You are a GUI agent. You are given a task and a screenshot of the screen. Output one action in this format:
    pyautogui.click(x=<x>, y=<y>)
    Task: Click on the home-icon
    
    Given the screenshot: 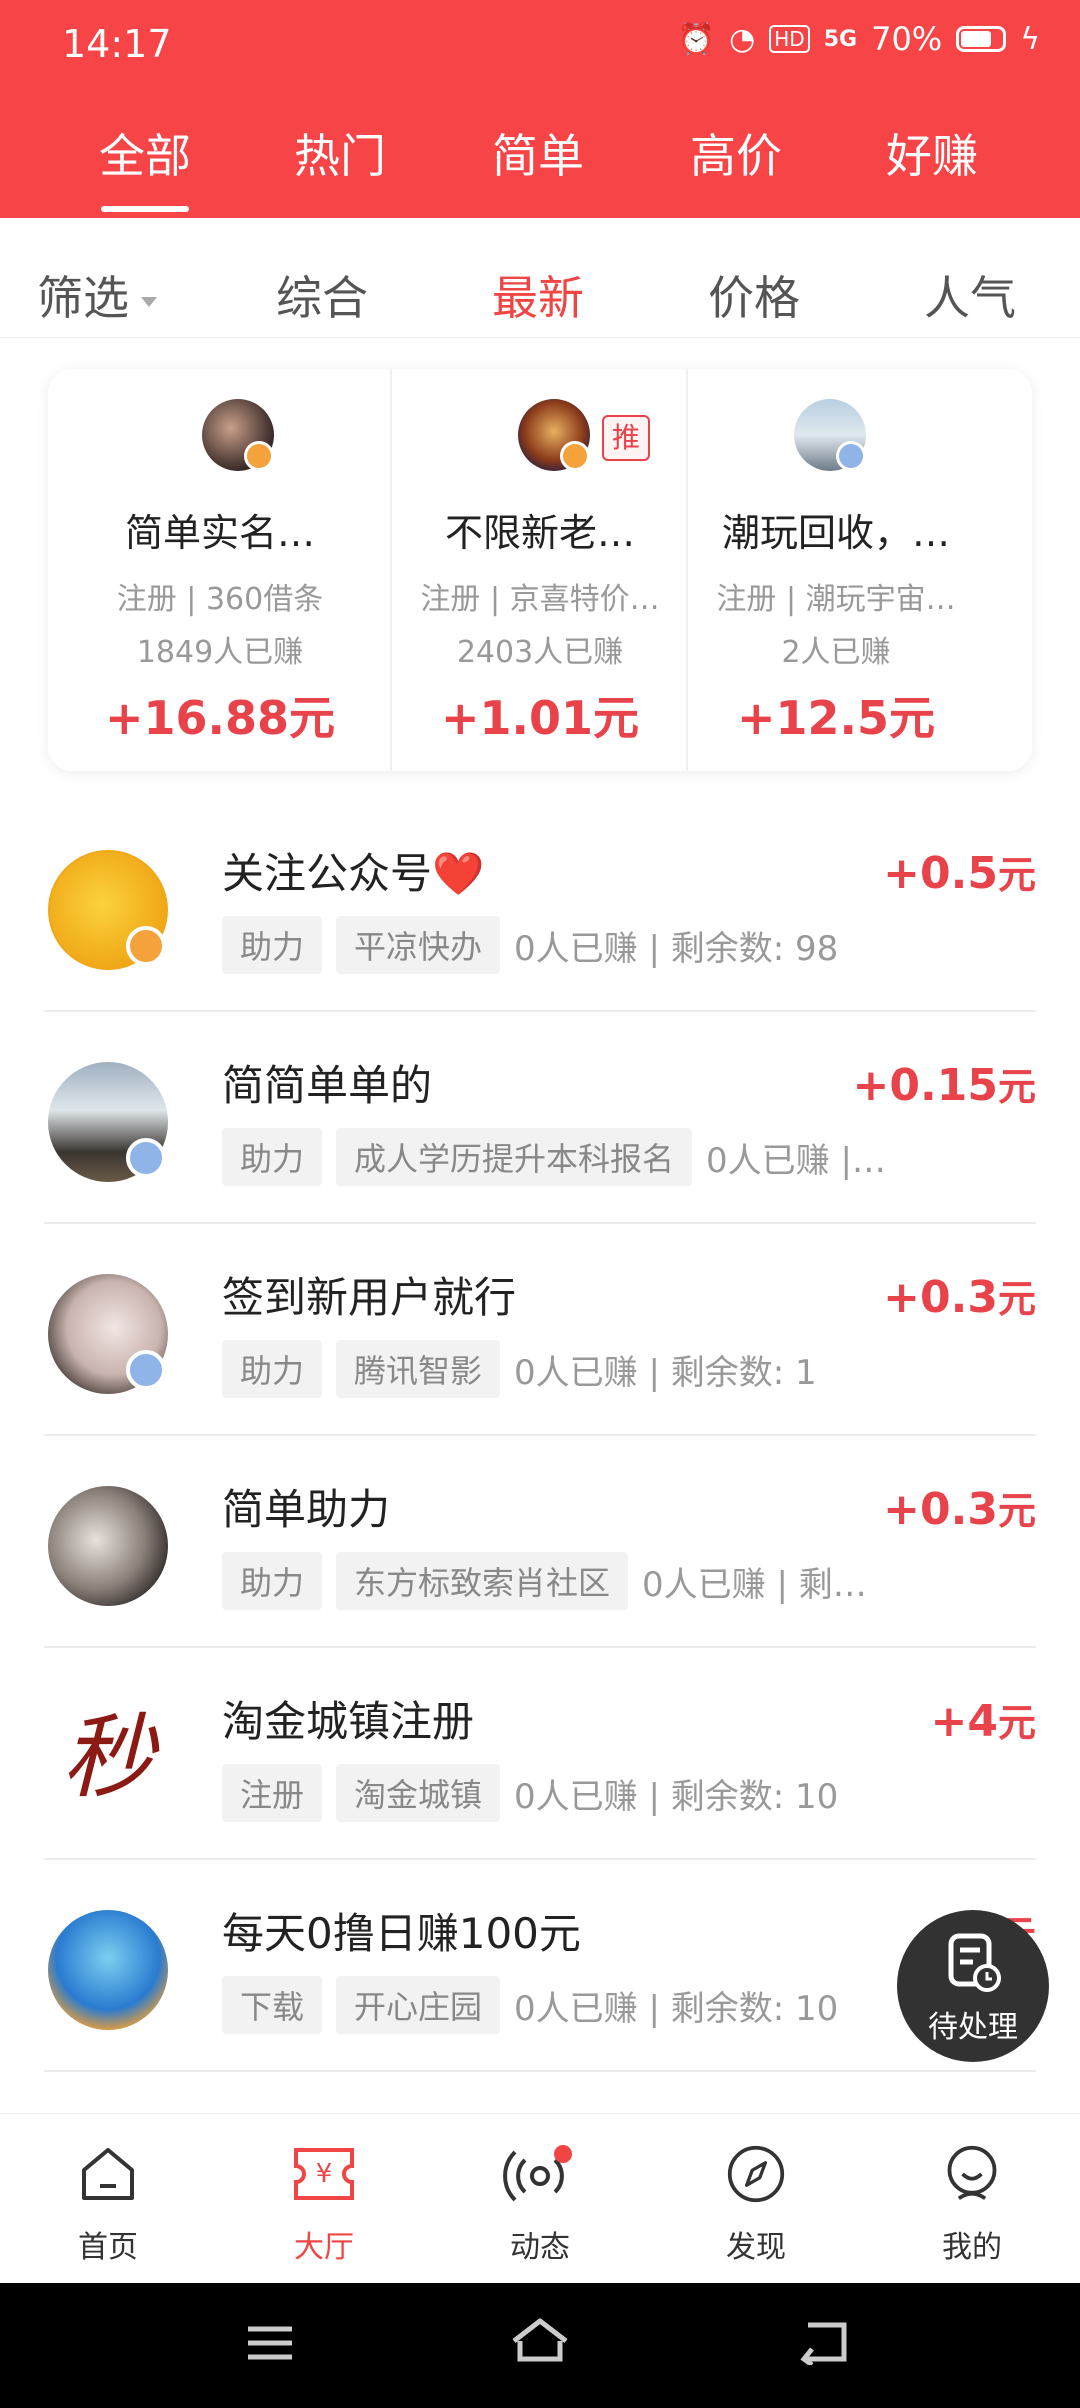 What is the action you would take?
    pyautogui.click(x=108, y=2174)
    